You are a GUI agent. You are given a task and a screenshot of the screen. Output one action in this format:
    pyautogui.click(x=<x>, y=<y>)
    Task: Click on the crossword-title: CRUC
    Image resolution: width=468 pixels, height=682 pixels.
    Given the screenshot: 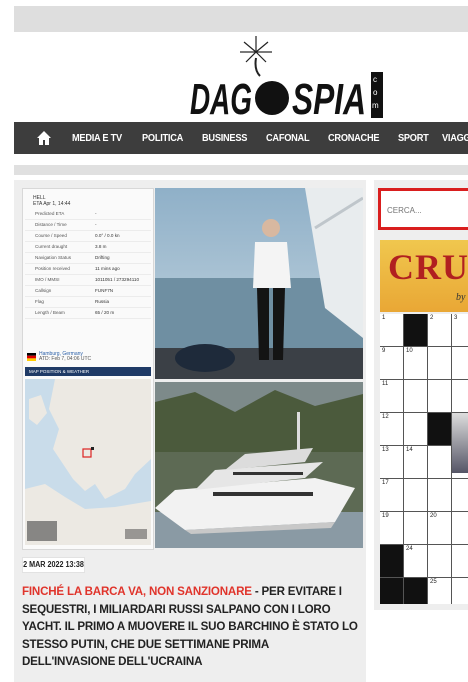 What is the action you would take?
    pyautogui.click(x=428, y=267)
    